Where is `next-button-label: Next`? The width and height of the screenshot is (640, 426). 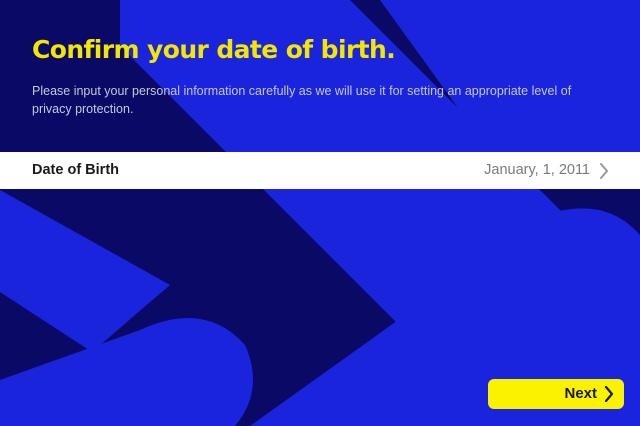 next-button-label: Next is located at coordinates (580, 393).